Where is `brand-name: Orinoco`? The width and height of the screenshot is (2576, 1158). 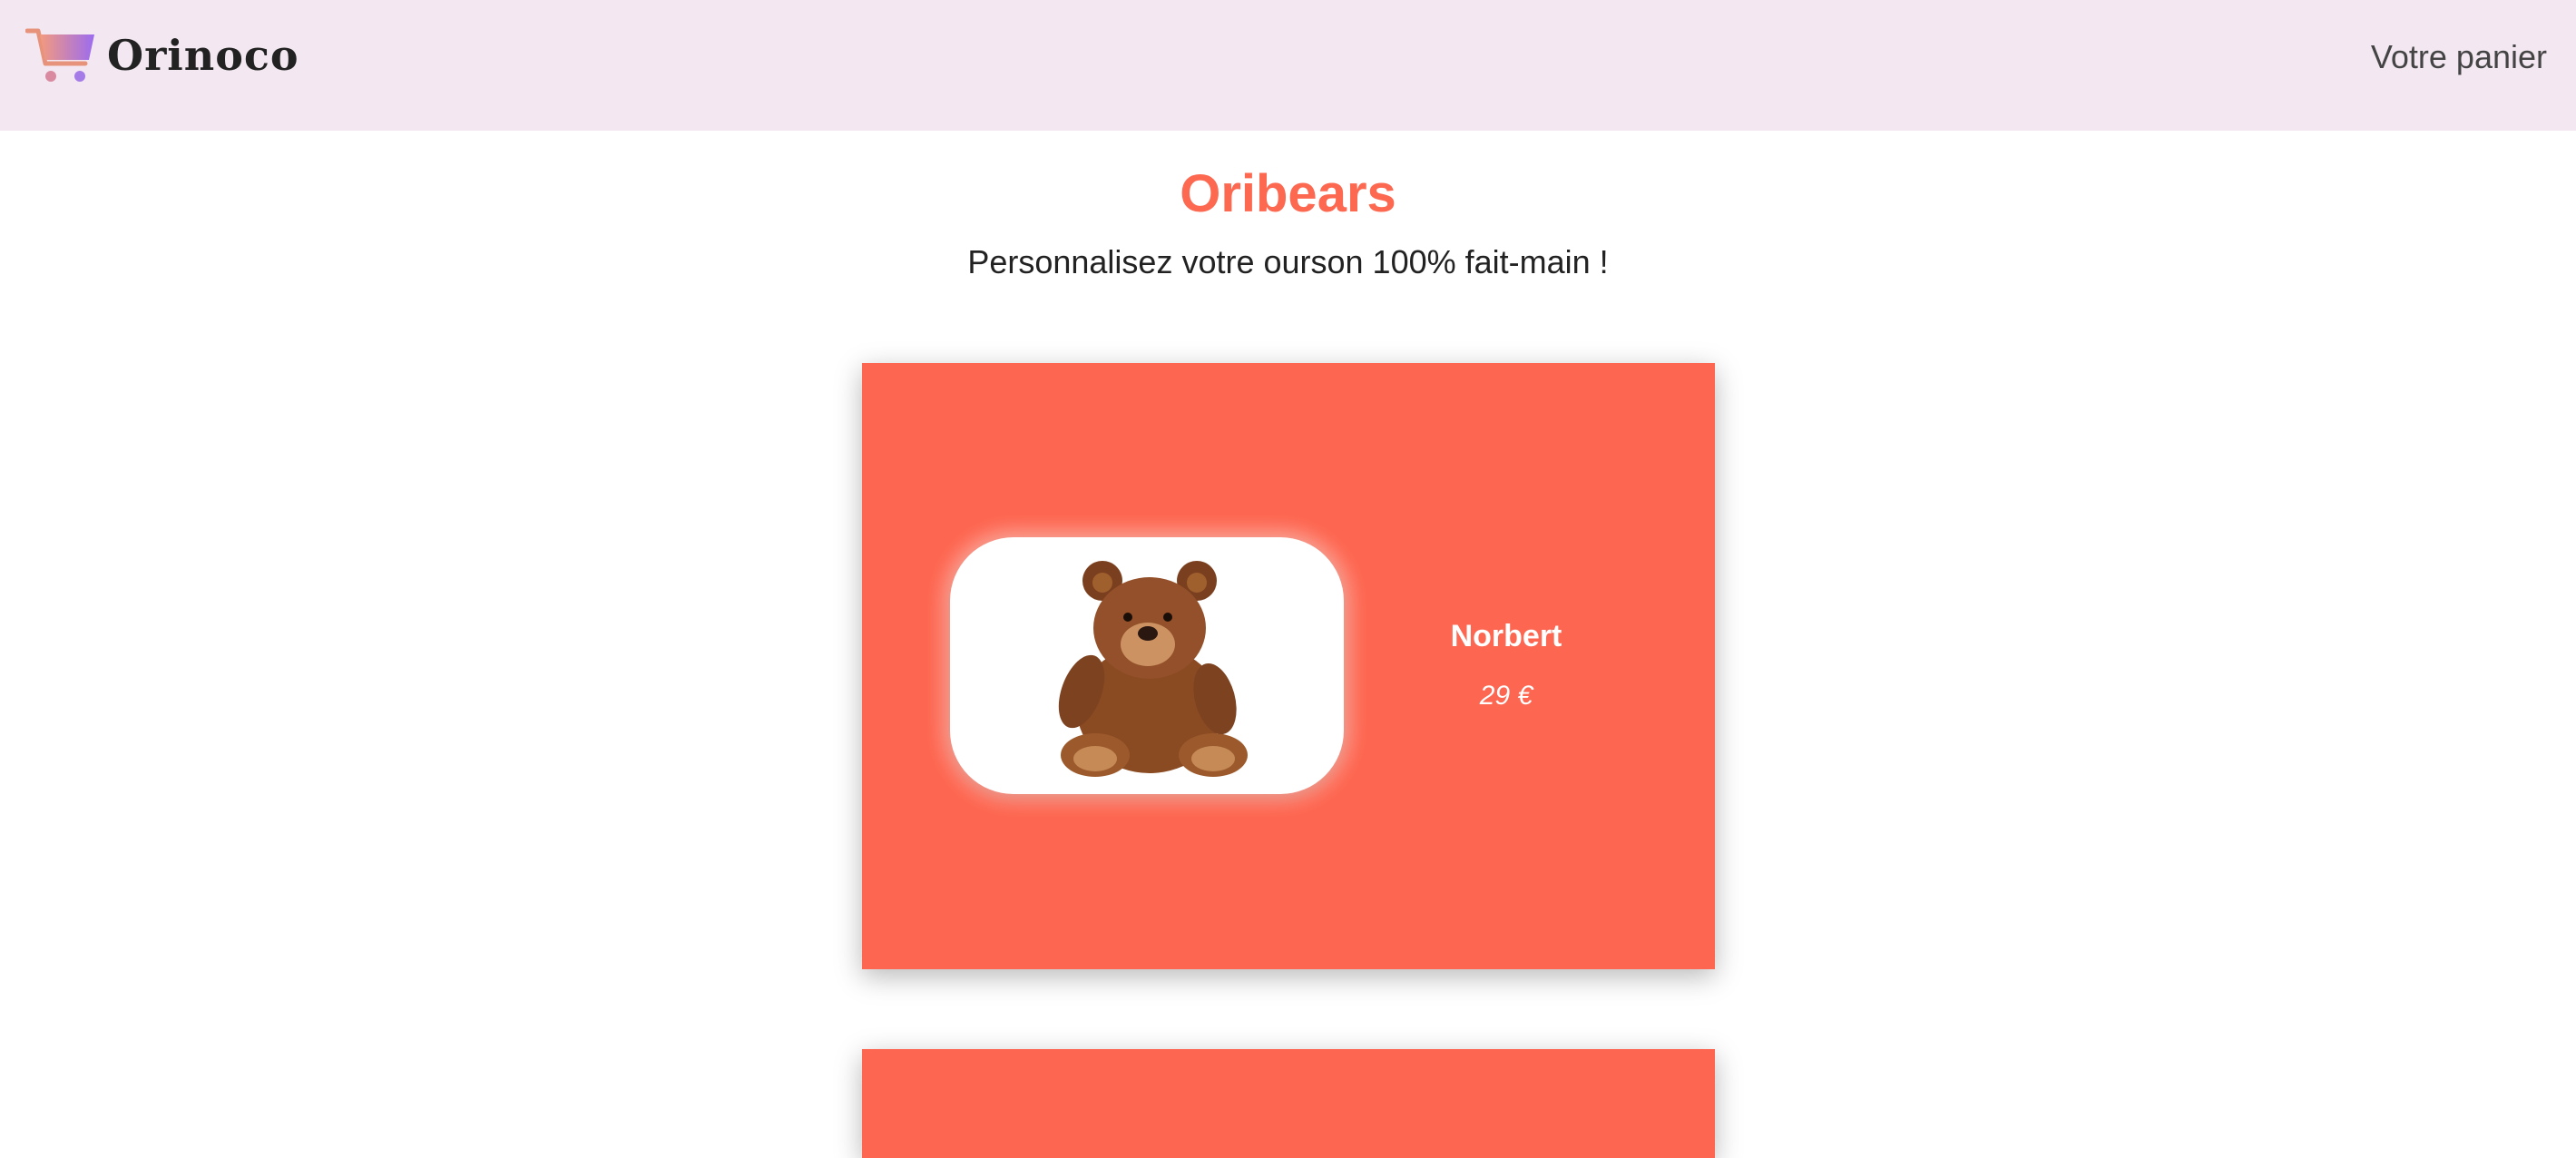 brand-name: Orinoco is located at coordinates (203, 55).